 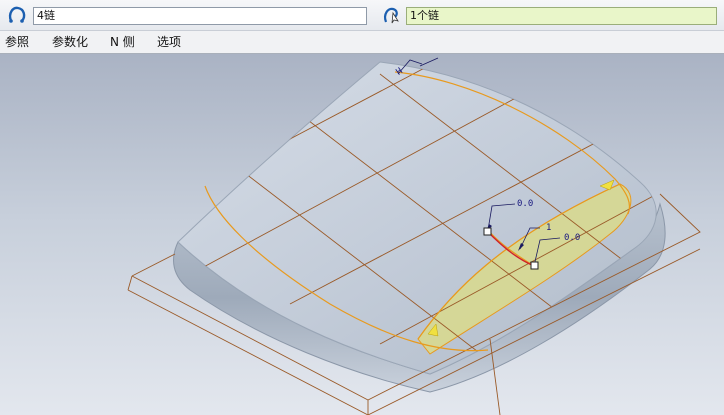 What do you see at coordinates (362, 42) in the screenshot?
I see `dashboard-tabs: 参照 参数化 N 侧 选项` at bounding box center [362, 42].